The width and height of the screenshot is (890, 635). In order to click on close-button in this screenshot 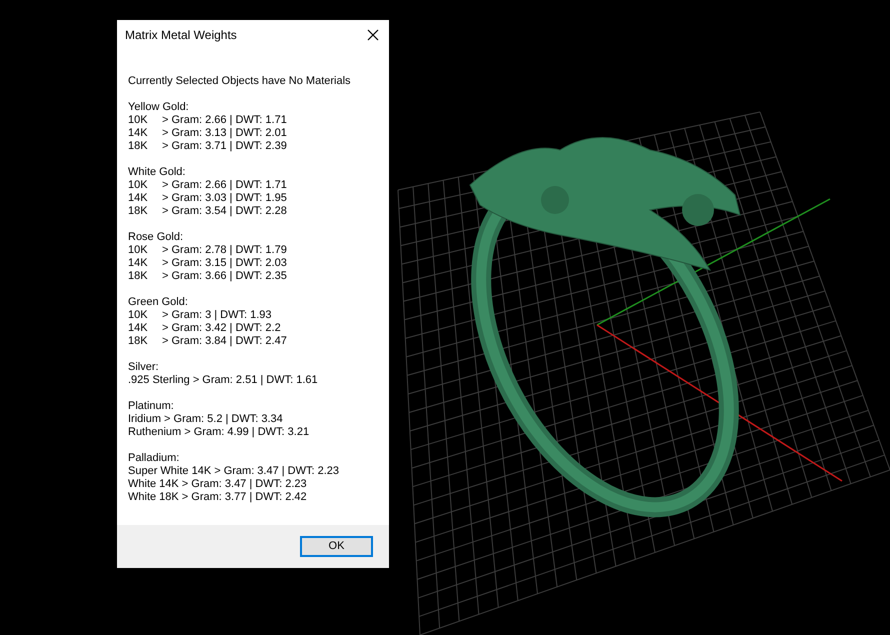, I will do `click(373, 35)`.